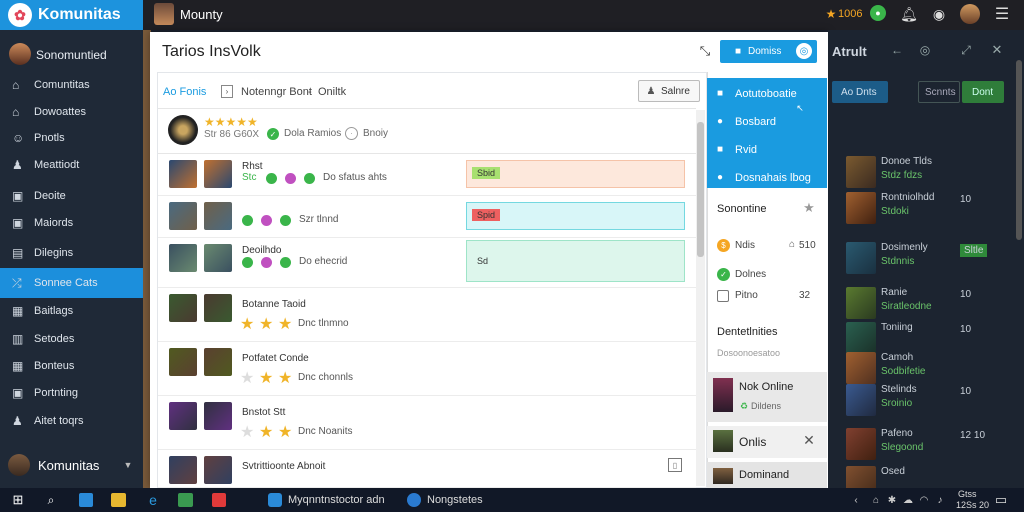  Describe the element at coordinates (922, 209) in the screenshot. I see `bg-list-item: Rontniolhdd Stdoki 10` at that location.